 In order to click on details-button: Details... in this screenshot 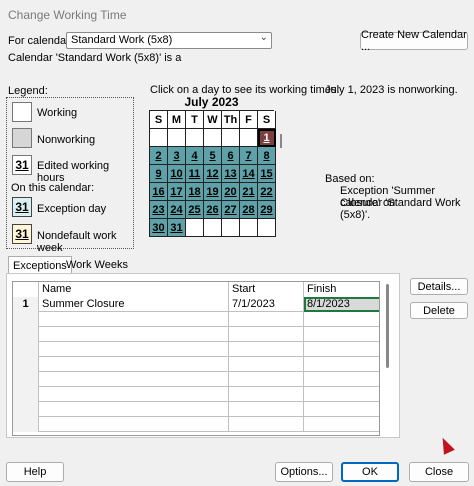, I will do `click(439, 286)`.